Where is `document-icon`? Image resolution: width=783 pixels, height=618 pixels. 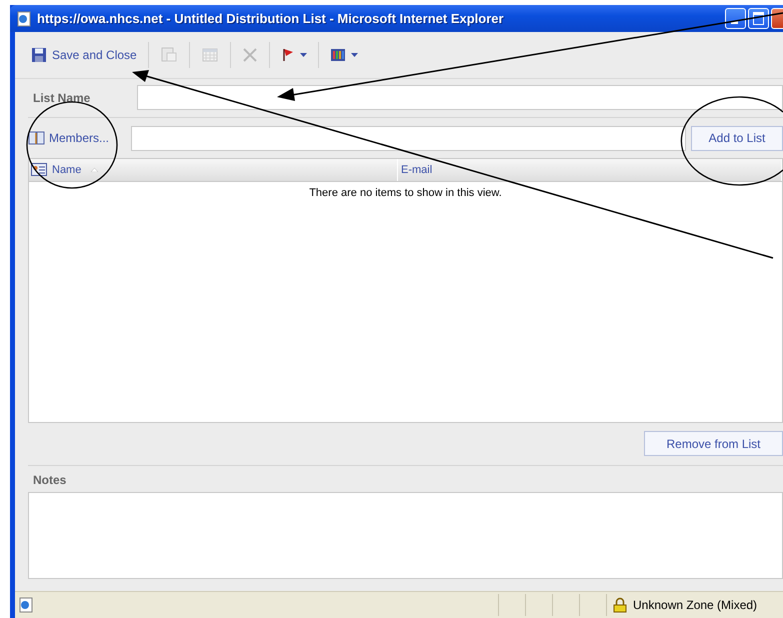
document-icon is located at coordinates (169, 55).